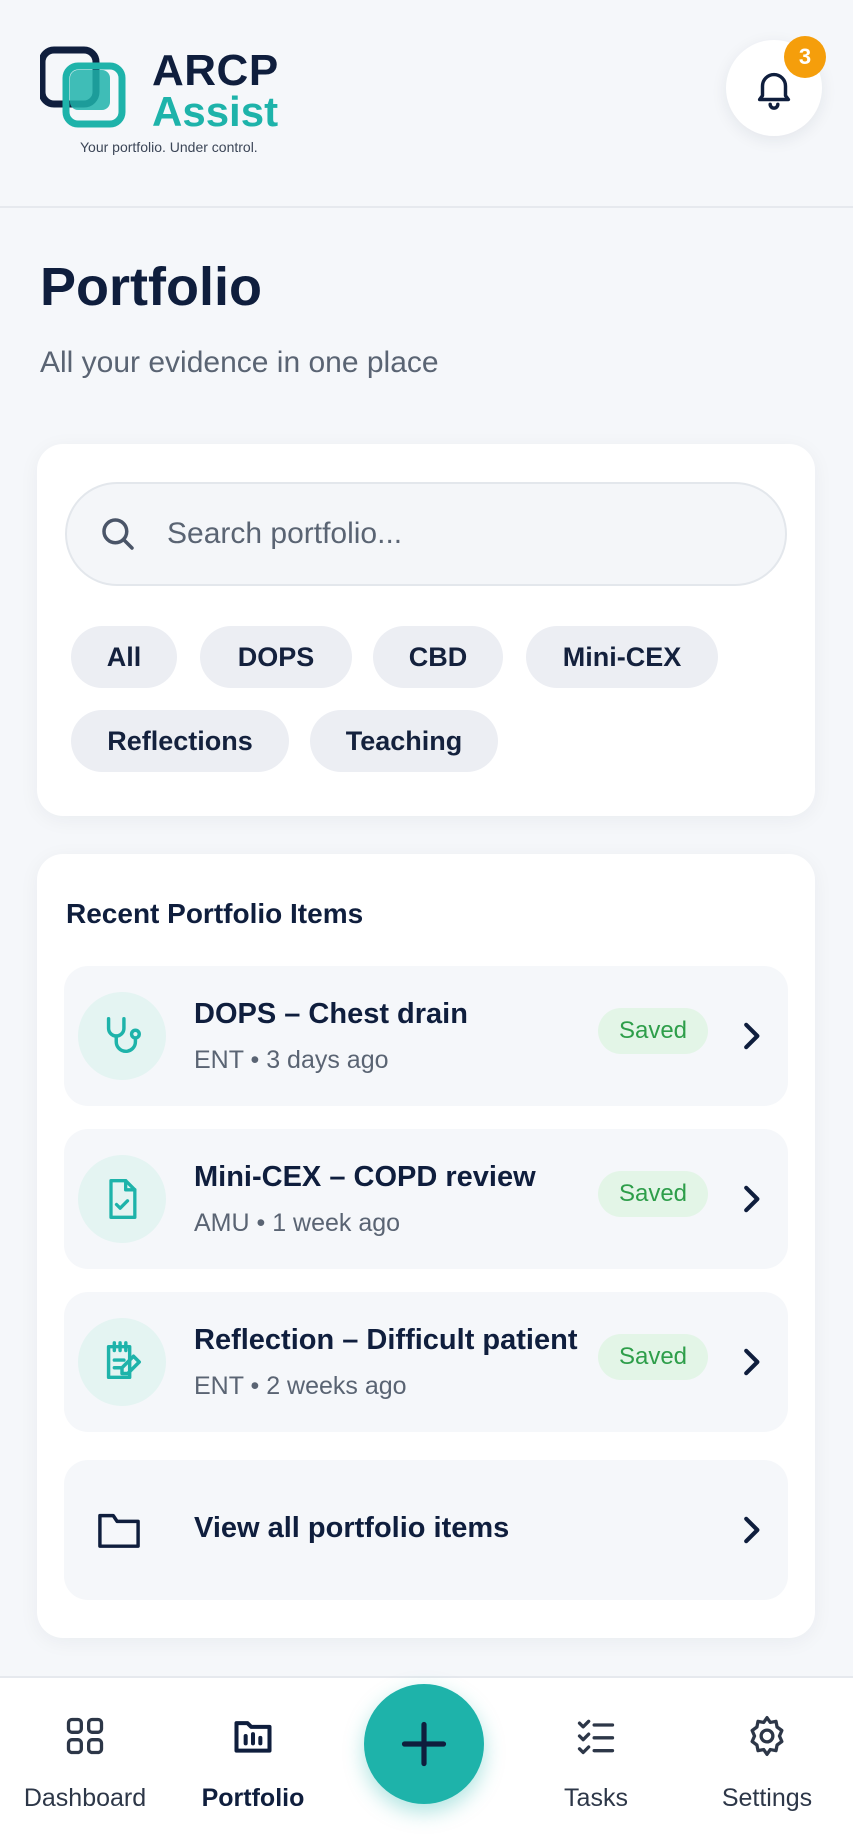 The image size is (853, 1843). I want to click on item-meta: ENT • 3 days ago, so click(291, 1060).